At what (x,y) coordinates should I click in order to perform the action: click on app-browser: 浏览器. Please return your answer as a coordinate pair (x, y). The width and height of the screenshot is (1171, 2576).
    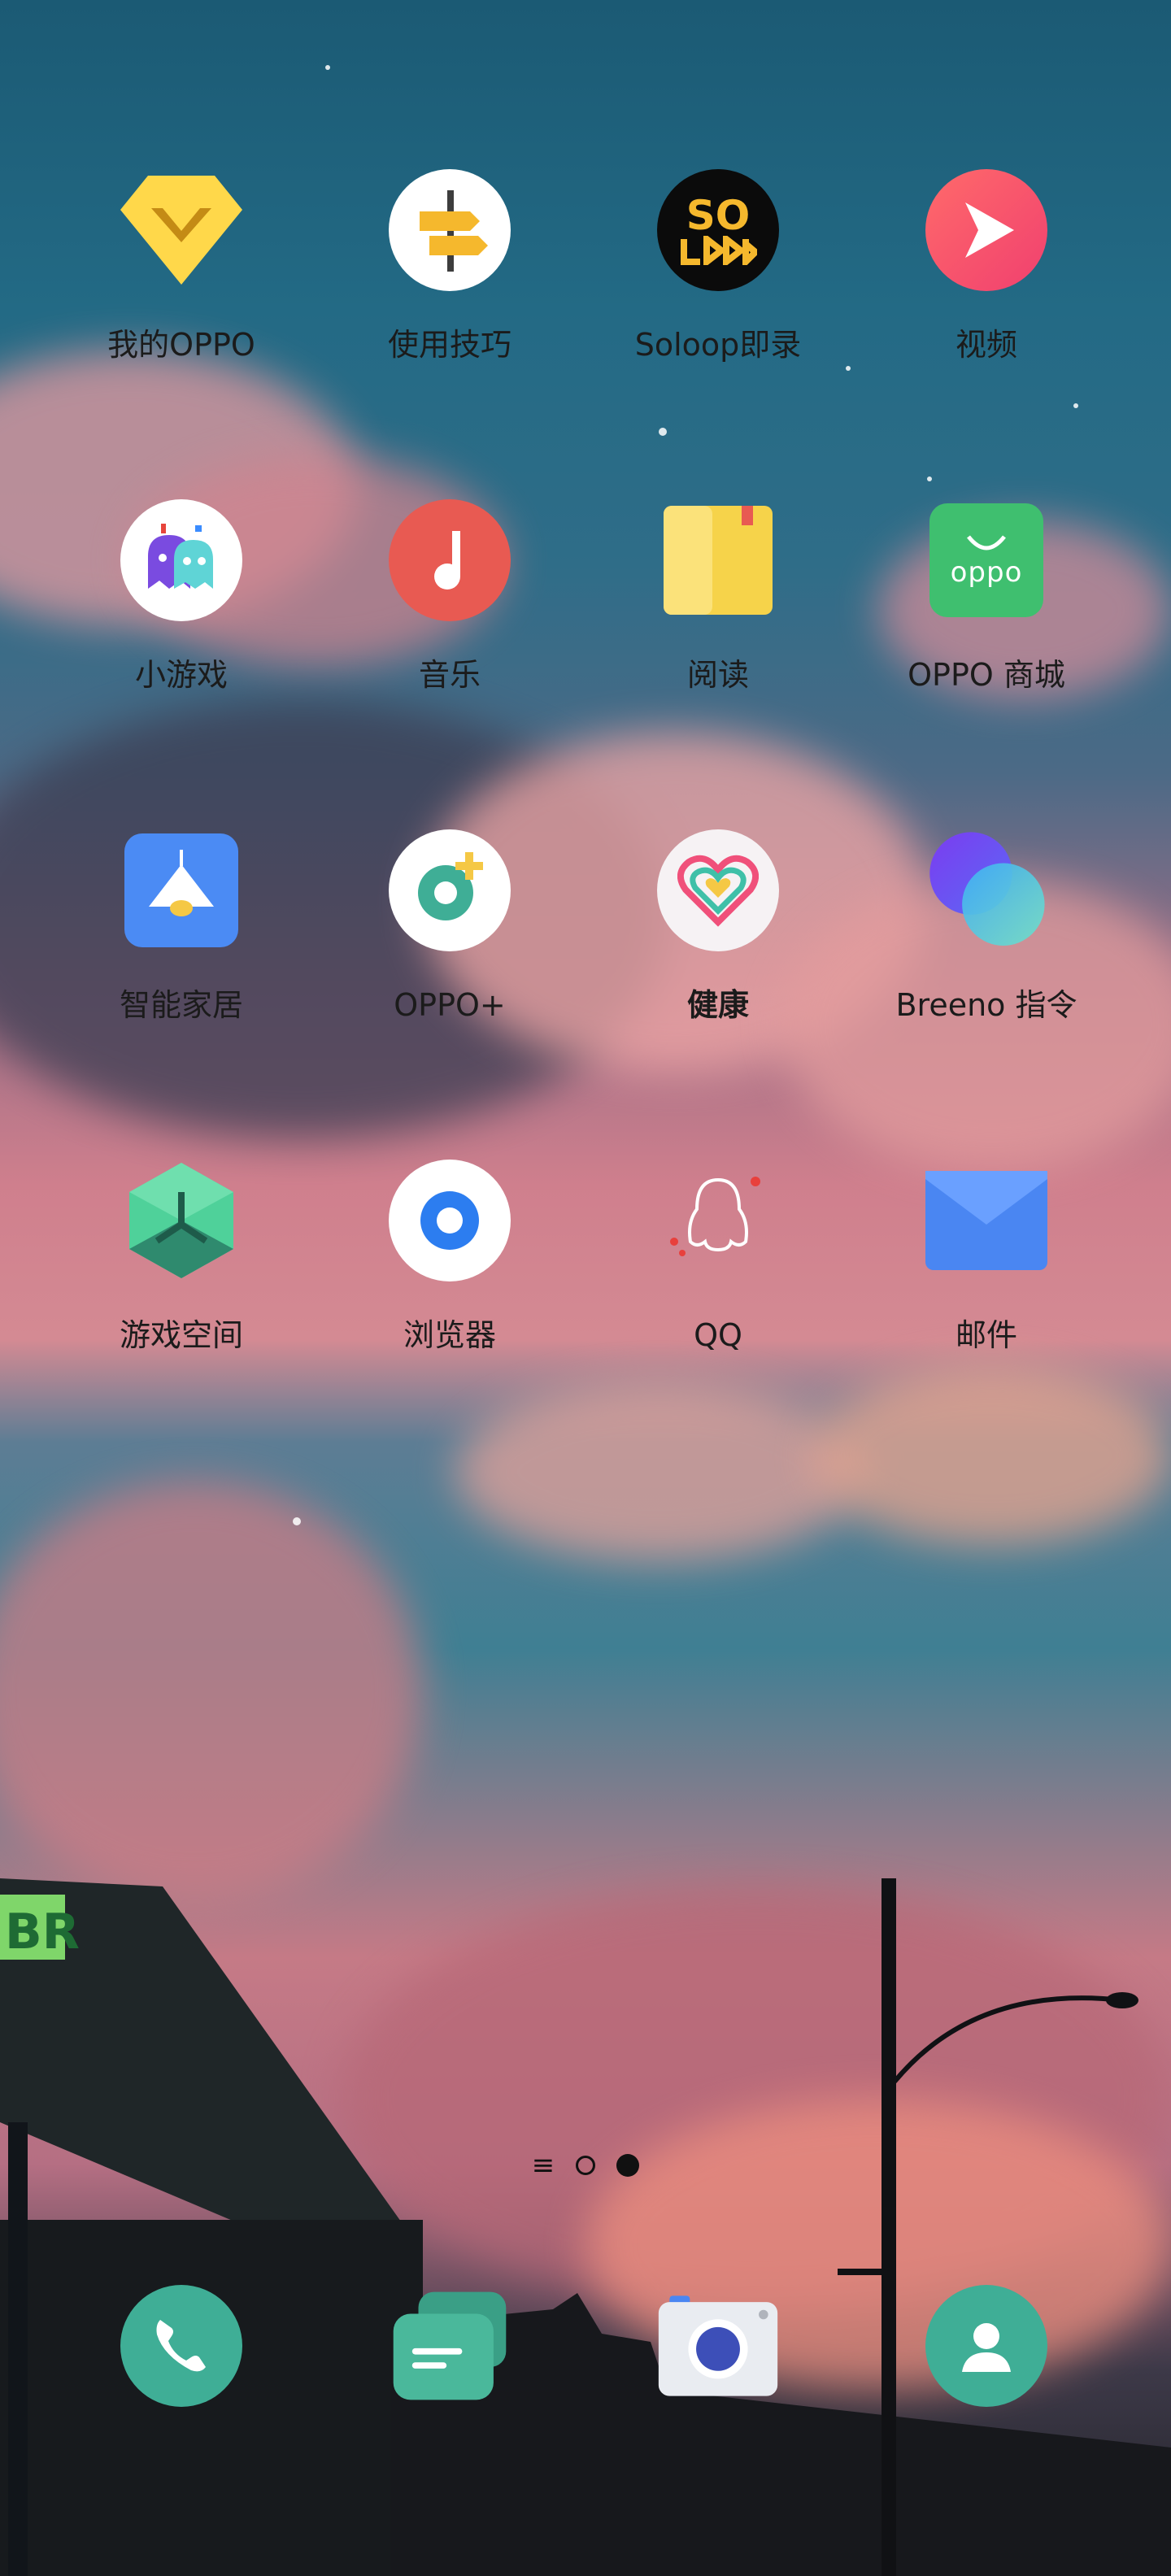
    Looking at the image, I should click on (450, 1280).